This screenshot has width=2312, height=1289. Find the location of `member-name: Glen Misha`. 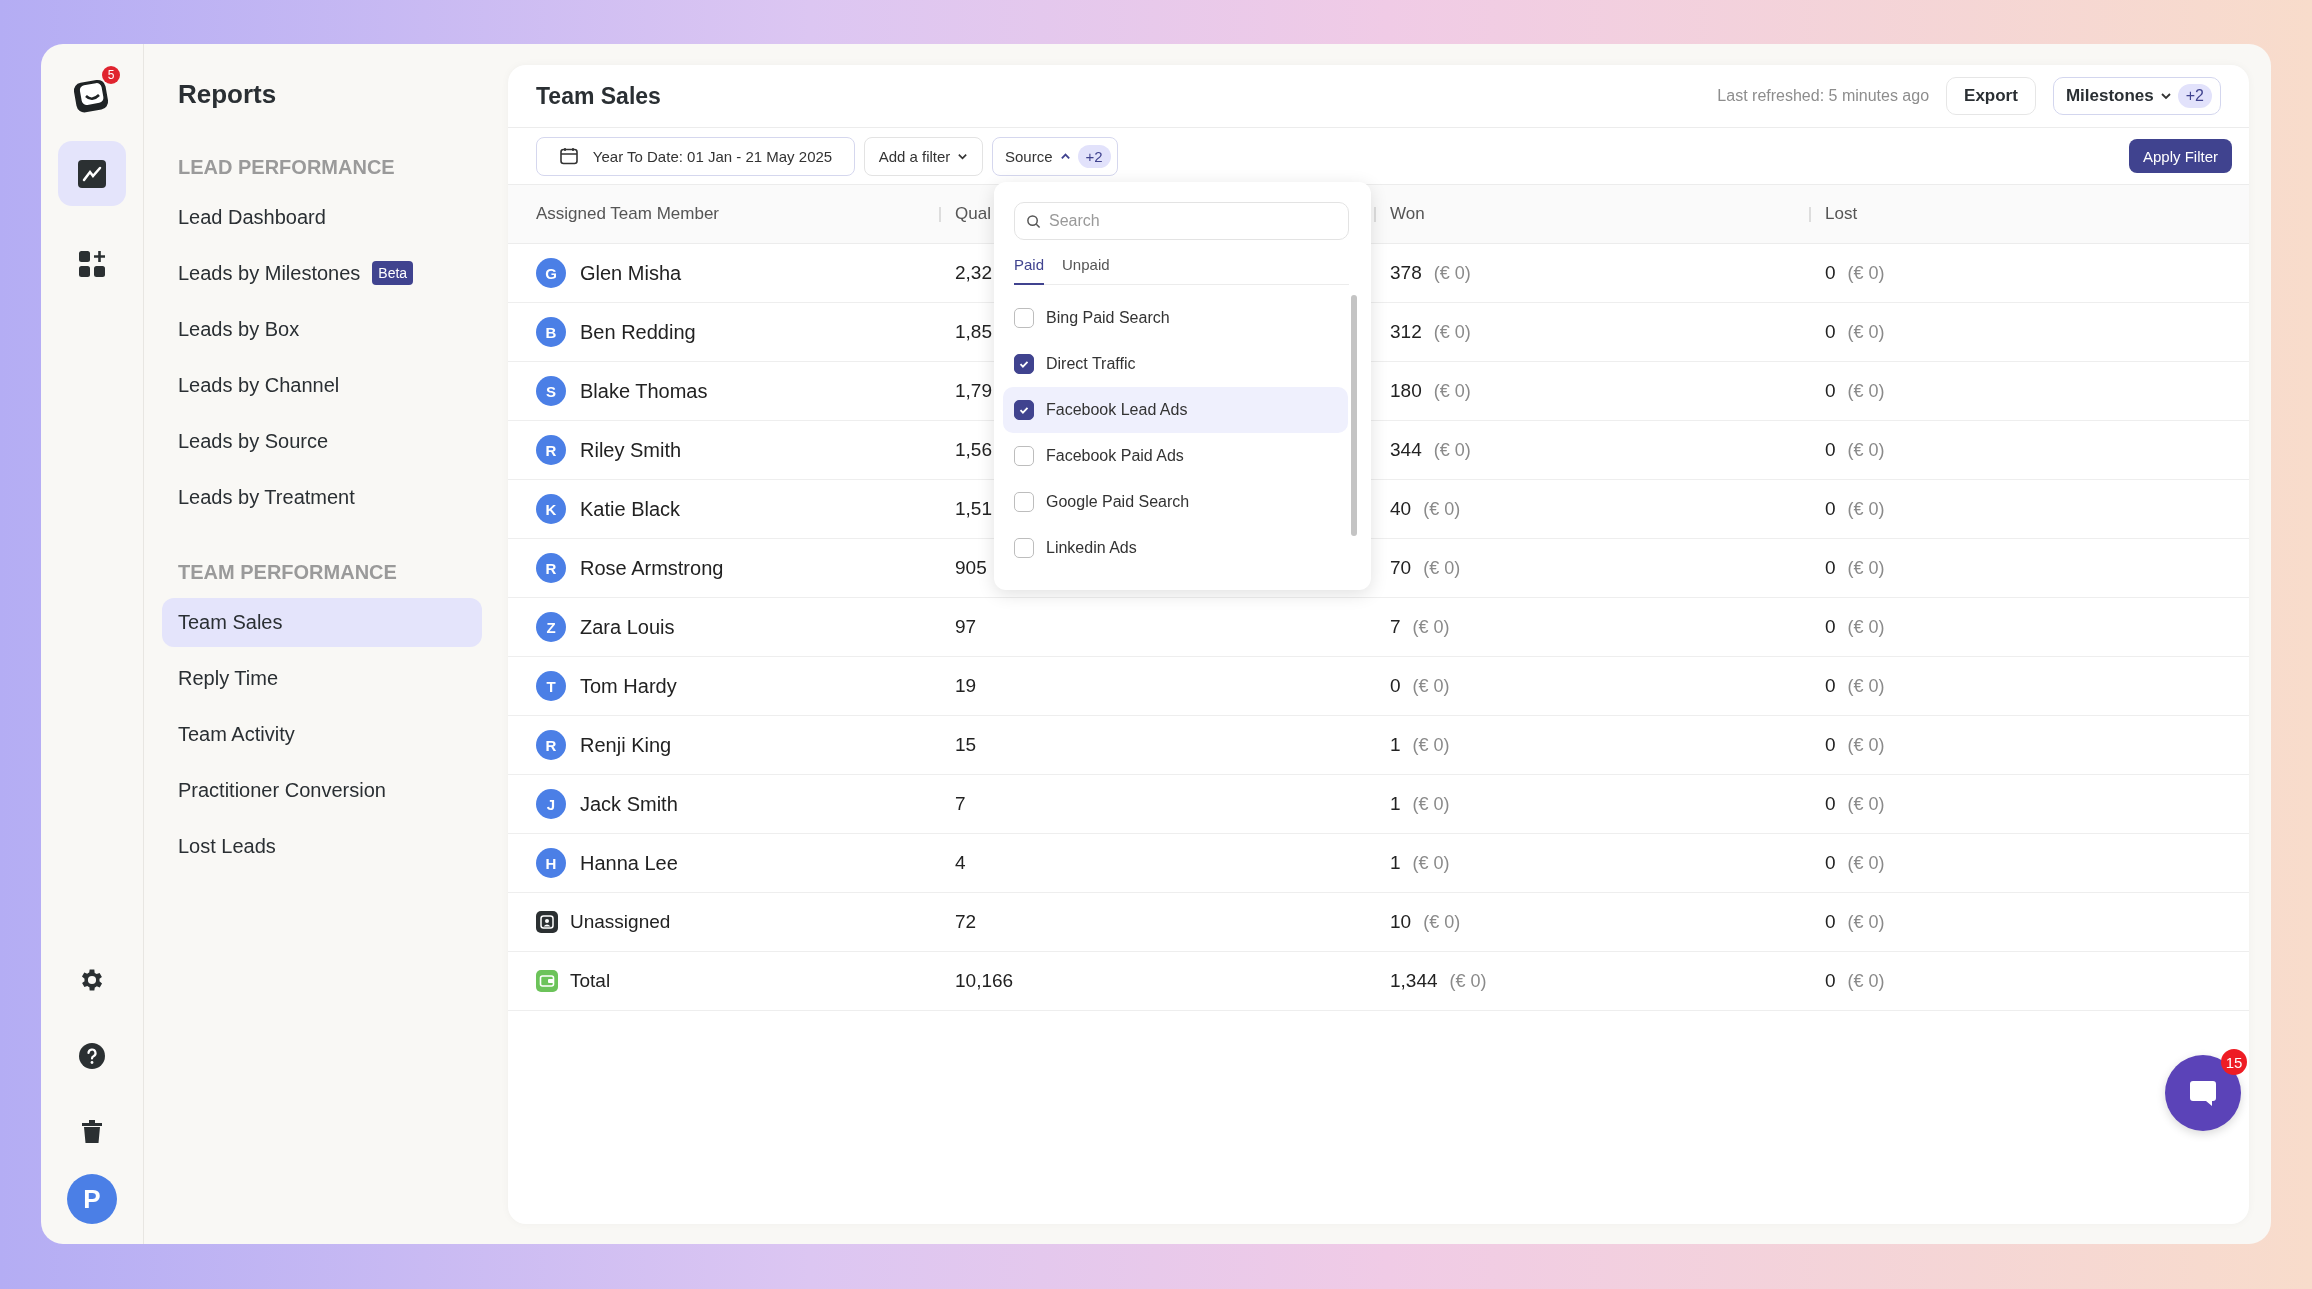

member-name: Glen Misha is located at coordinates (631, 273).